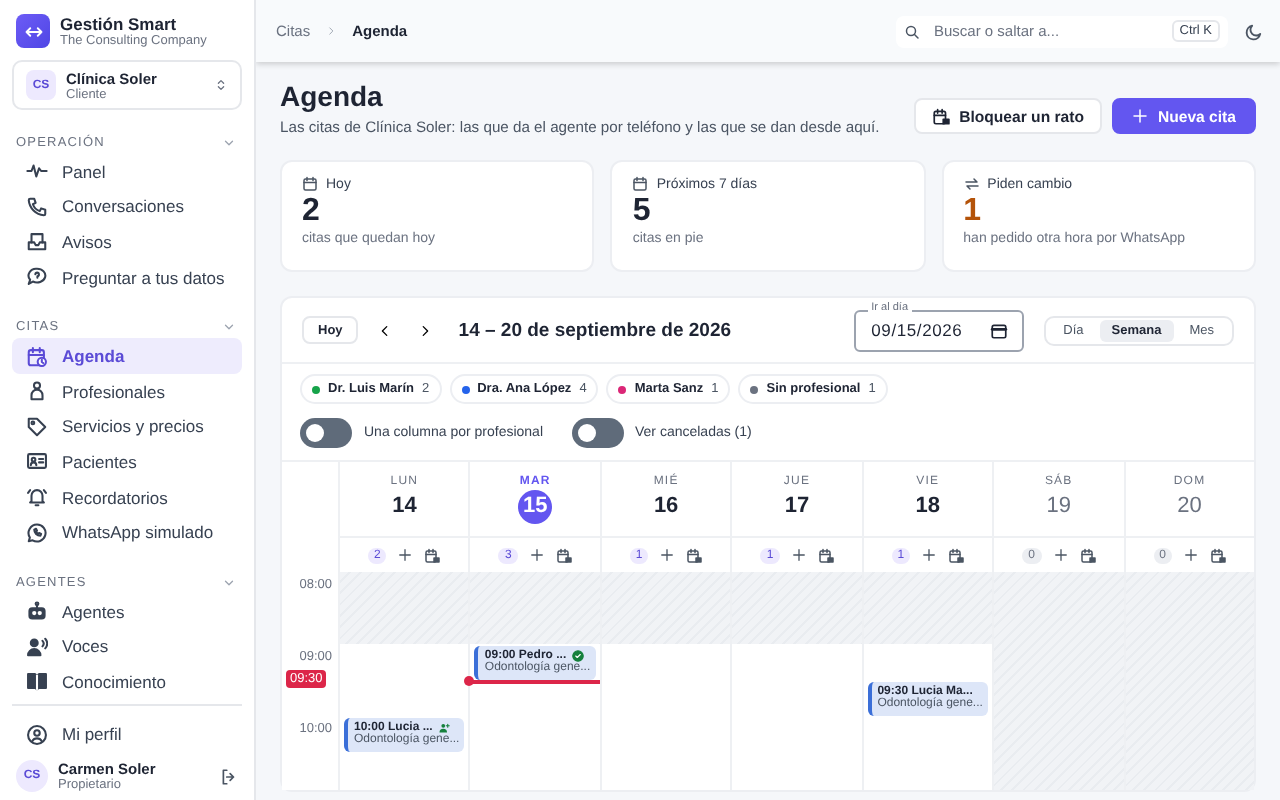  What do you see at coordinates (912, 31) in the screenshot?
I see `search-icon` at bounding box center [912, 31].